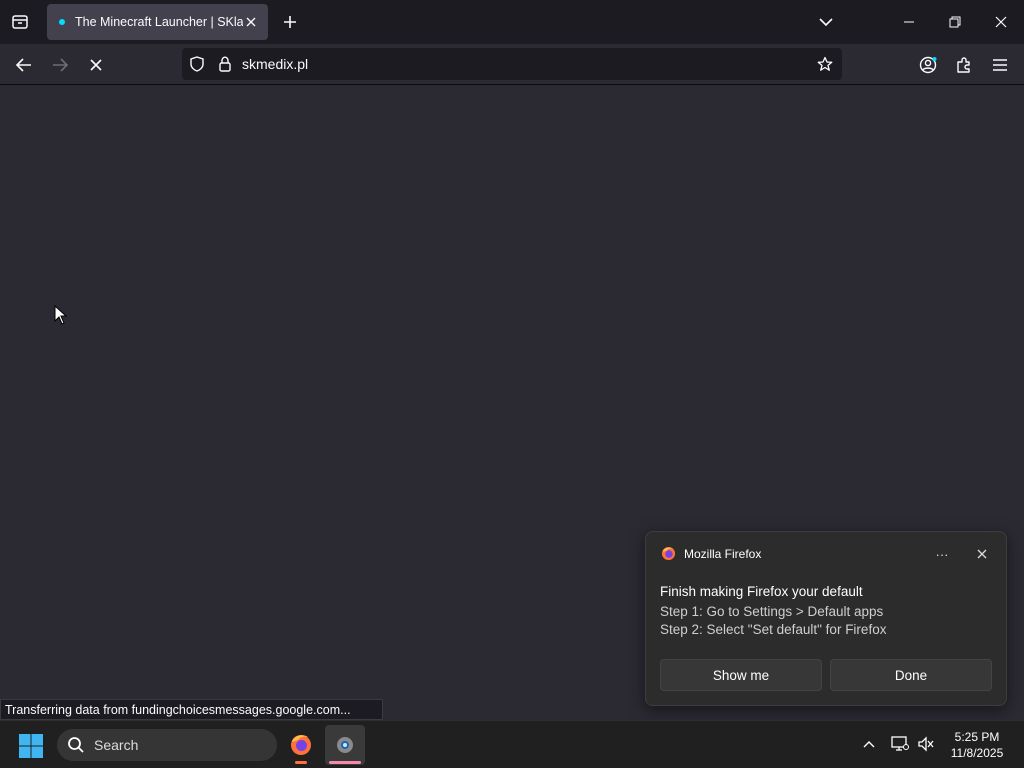  What do you see at coordinates (225, 64) in the screenshot?
I see `lock-icon` at bounding box center [225, 64].